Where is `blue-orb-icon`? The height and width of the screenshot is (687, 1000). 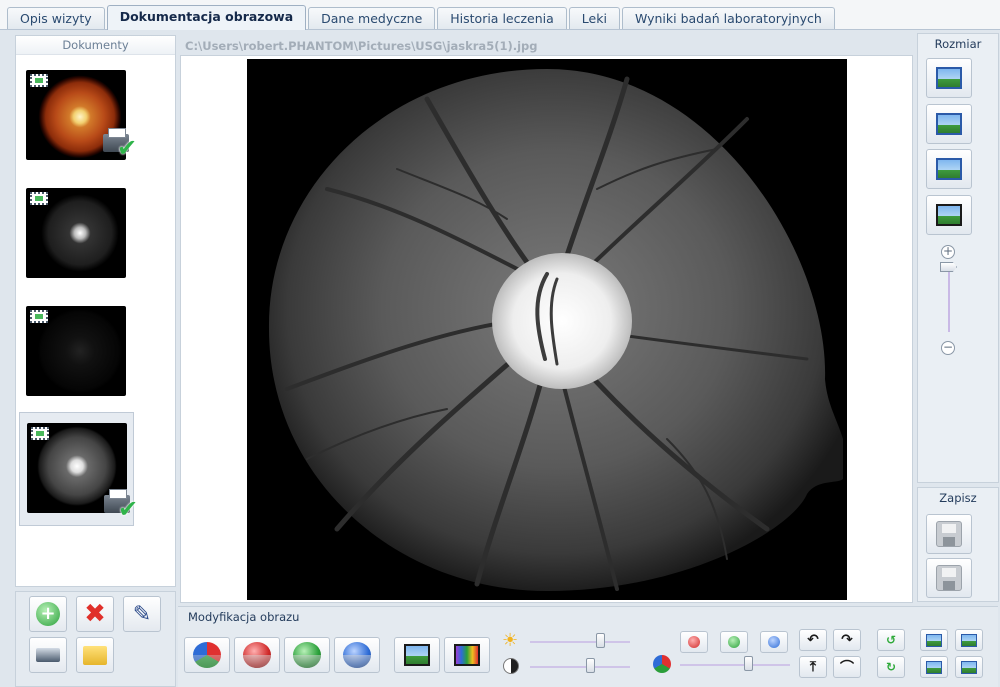 blue-orb-icon is located at coordinates (357, 655).